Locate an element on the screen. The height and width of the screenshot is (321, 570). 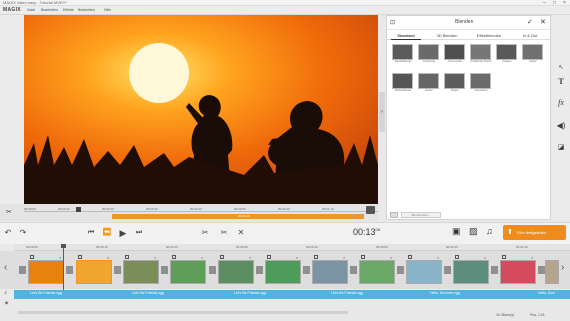
preview-playhead is located at coordinates (78, 209).